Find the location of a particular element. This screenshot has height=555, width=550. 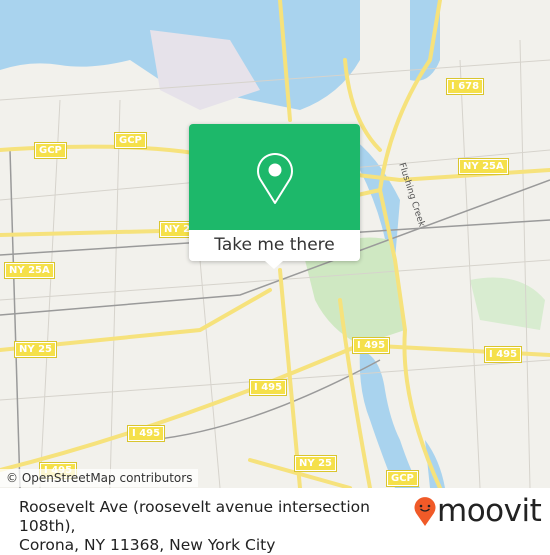

popup-header is located at coordinates (274, 177).